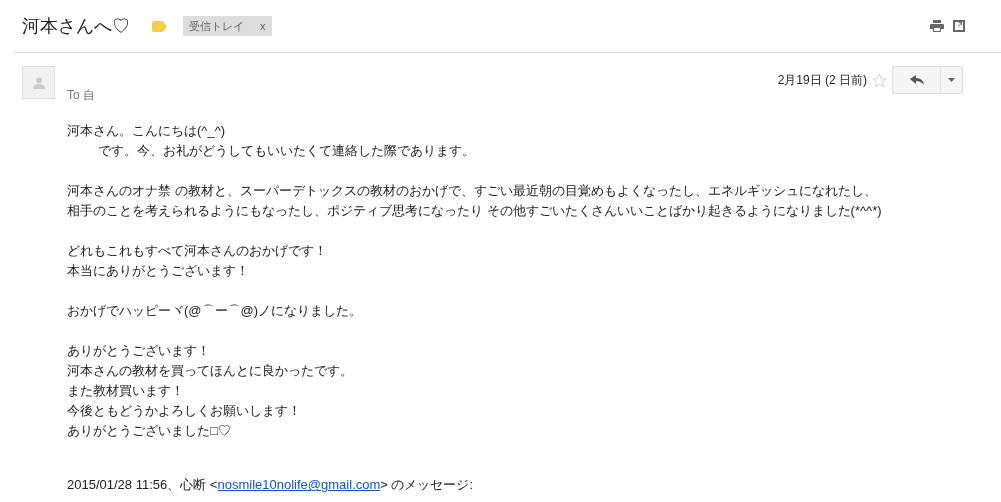 This screenshot has width=1001, height=502. Describe the element at coordinates (215, 311) in the screenshot. I see `message-line: おかげでハッピーヾ(@⌒ー⌒@)ノになりました。` at that location.